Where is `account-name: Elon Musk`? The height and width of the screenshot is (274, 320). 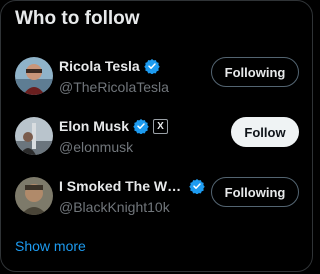 account-name: Elon Musk is located at coordinates (94, 126).